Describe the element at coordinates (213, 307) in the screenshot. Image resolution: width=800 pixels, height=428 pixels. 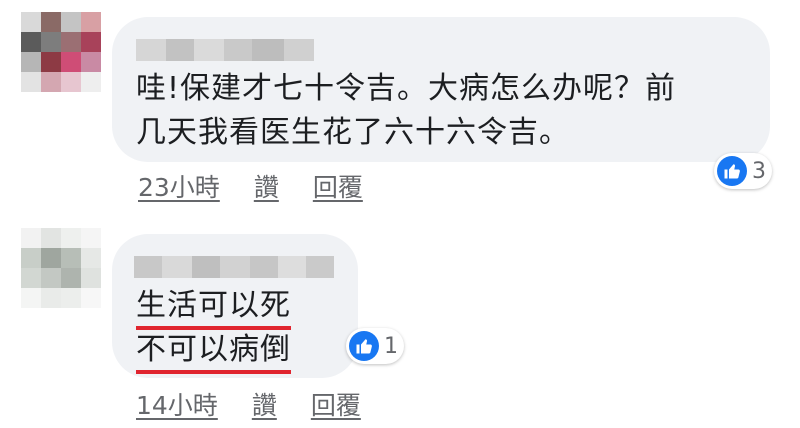
I see `comment-text-line: 生活可以死` at that location.